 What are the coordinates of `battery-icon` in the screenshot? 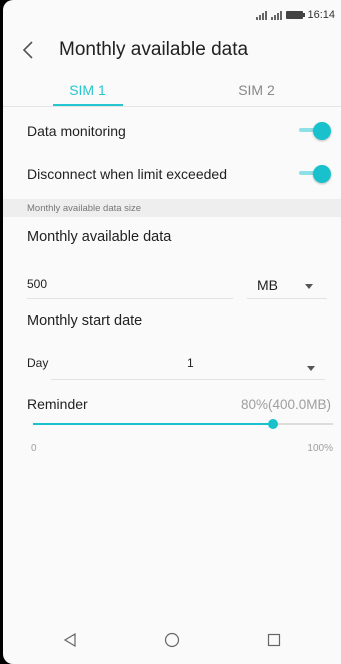 It's located at (296, 15).